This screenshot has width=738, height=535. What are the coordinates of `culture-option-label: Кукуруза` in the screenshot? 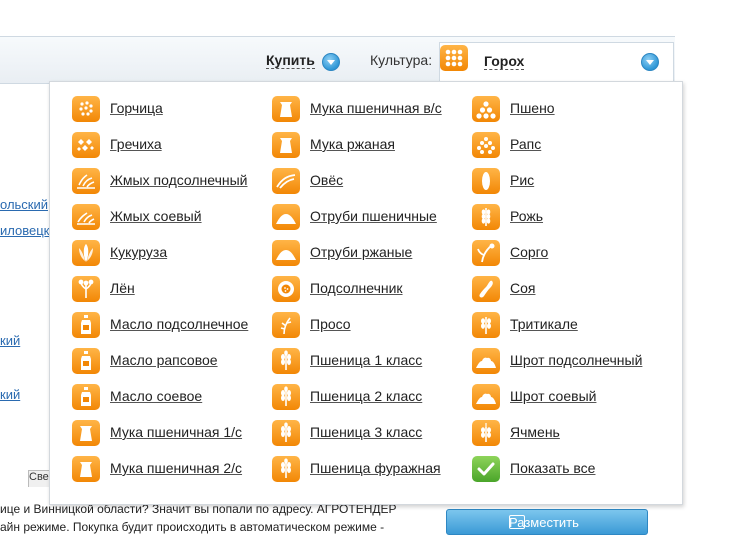 It's located at (138, 252).